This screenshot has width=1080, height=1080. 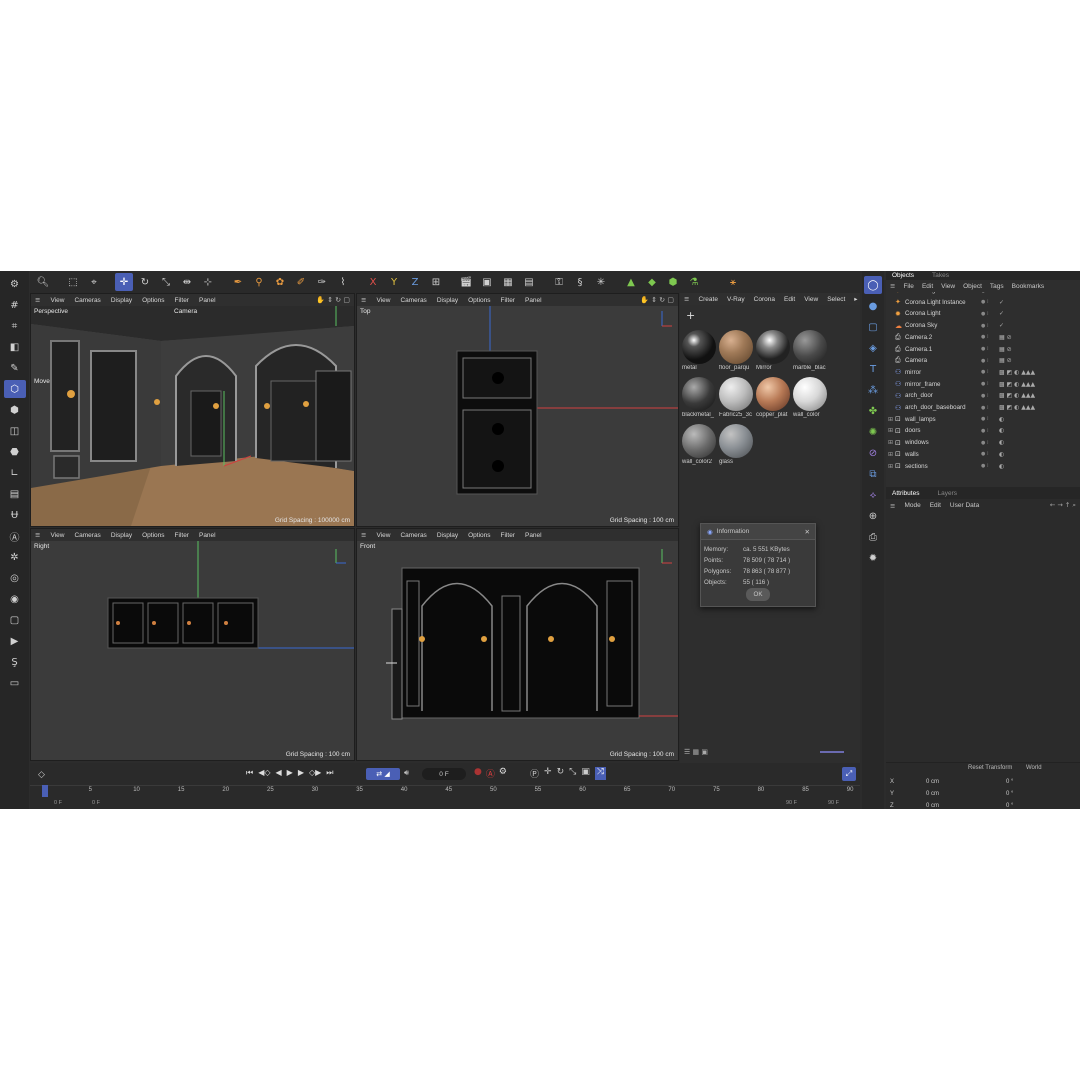 I want to click on object-row: ⊞ ⊡ wall_lamps ● ⁞ ◐, so click(x=983, y=419).